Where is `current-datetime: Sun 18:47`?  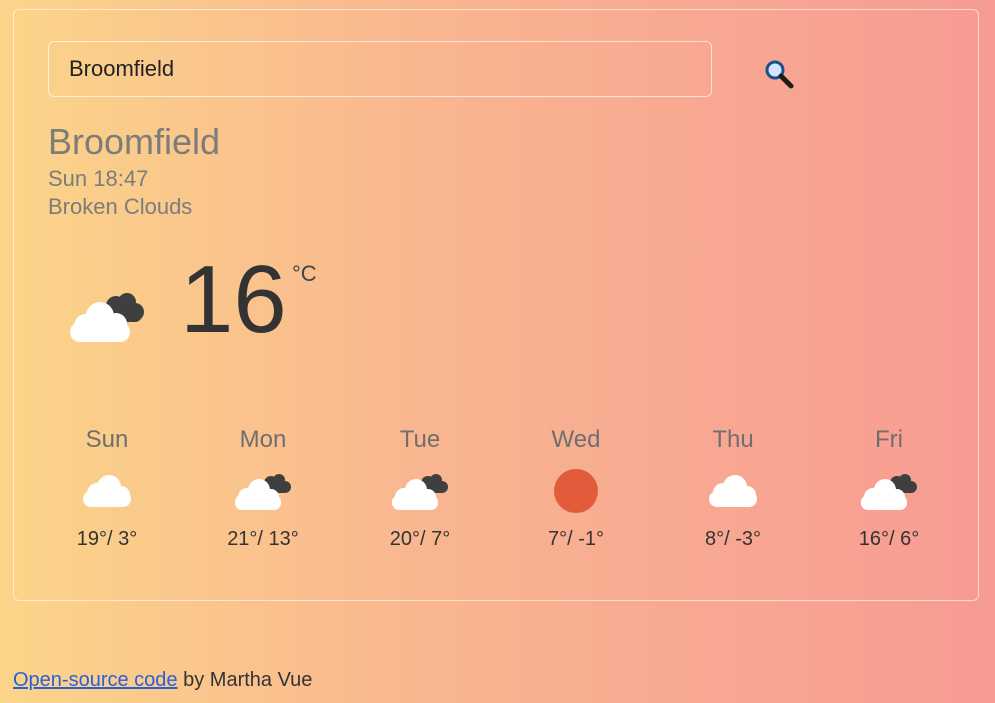
current-datetime: Sun 18:47 is located at coordinates (98, 178).